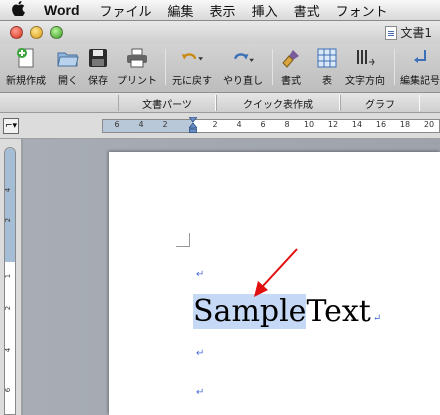  I want to click on open-button: 開く, so click(68, 67).